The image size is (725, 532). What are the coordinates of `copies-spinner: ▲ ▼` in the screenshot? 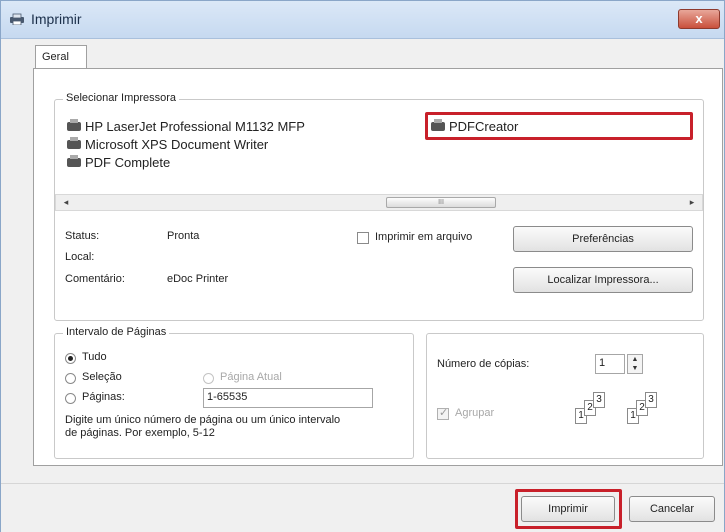 It's located at (635, 364).